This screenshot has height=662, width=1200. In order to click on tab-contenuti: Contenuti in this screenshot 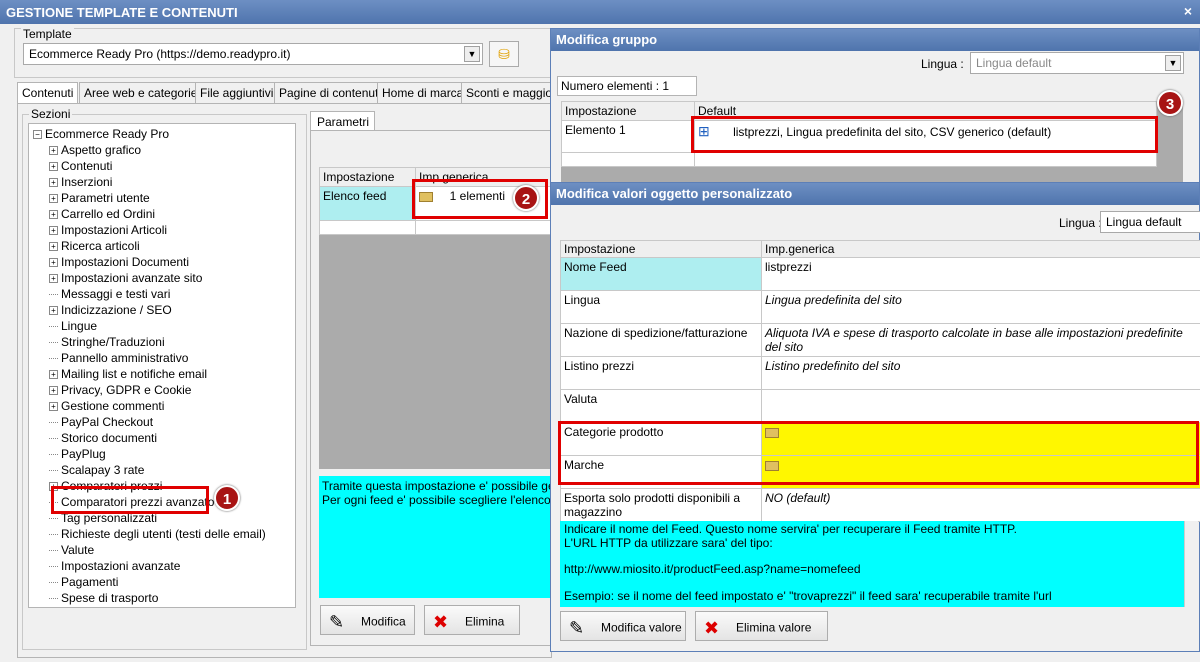, I will do `click(48, 93)`.